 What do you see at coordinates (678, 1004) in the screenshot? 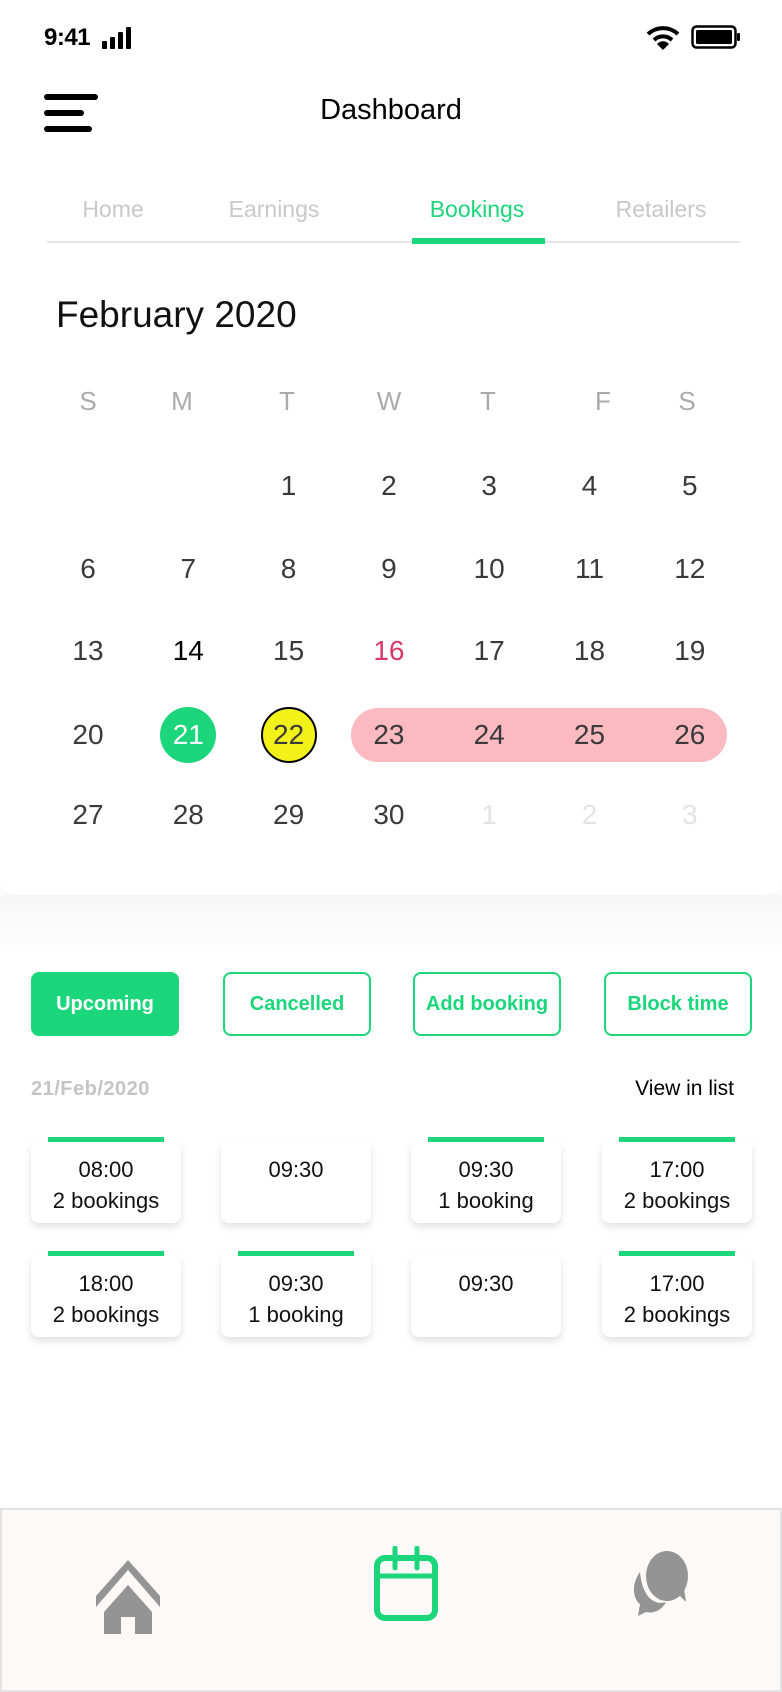
I see `block-time-button: Block time` at bounding box center [678, 1004].